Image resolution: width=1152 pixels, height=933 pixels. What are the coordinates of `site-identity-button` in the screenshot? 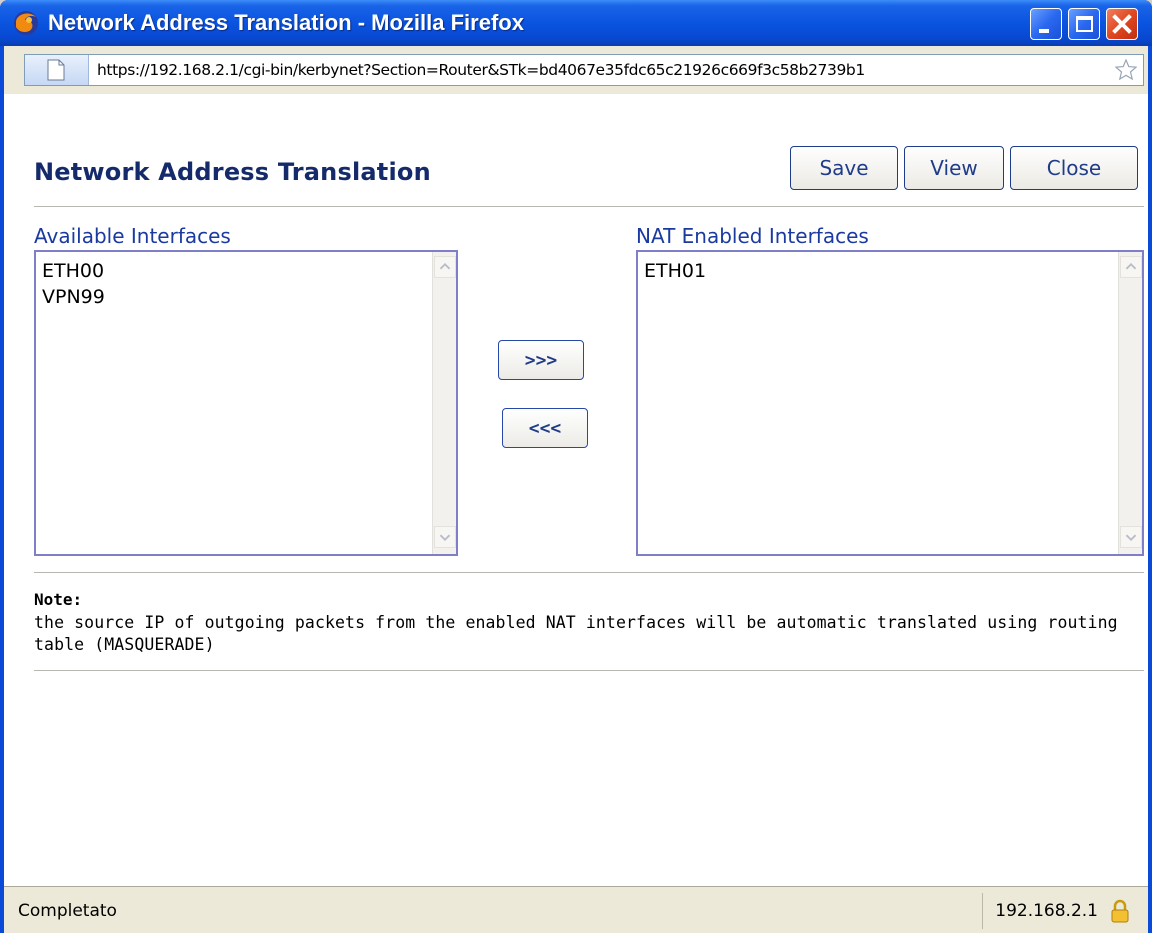 It's located at (57, 70).